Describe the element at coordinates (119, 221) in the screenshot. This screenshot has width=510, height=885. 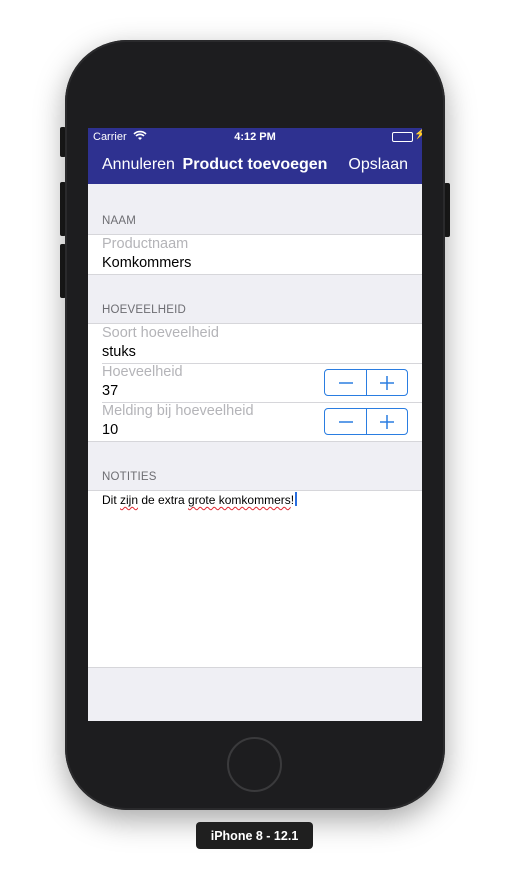
I see `section-header-naam: NAAM` at that location.